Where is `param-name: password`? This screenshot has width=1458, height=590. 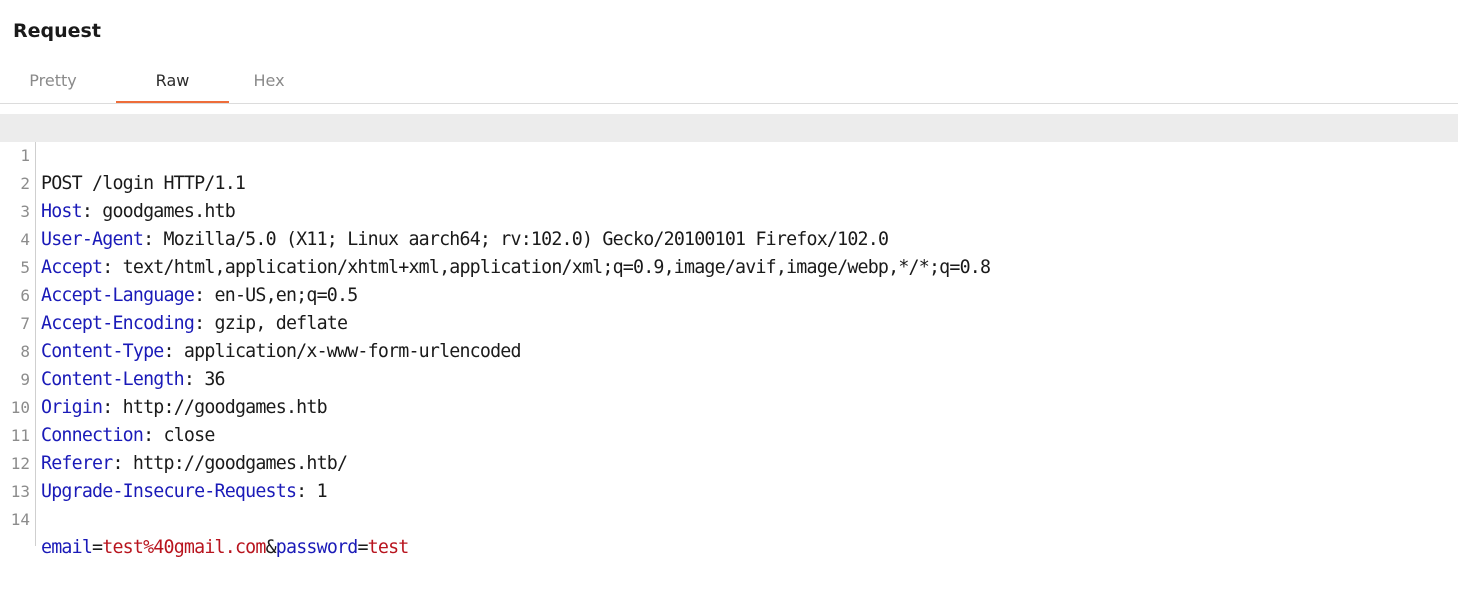
param-name: password is located at coordinates (316, 547).